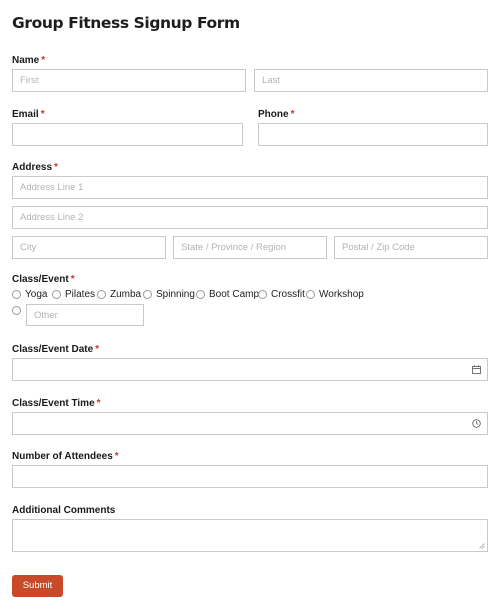 This screenshot has width=500, height=610. Describe the element at coordinates (250, 187) in the screenshot. I see `address-line1-input: Address Line 1` at that location.